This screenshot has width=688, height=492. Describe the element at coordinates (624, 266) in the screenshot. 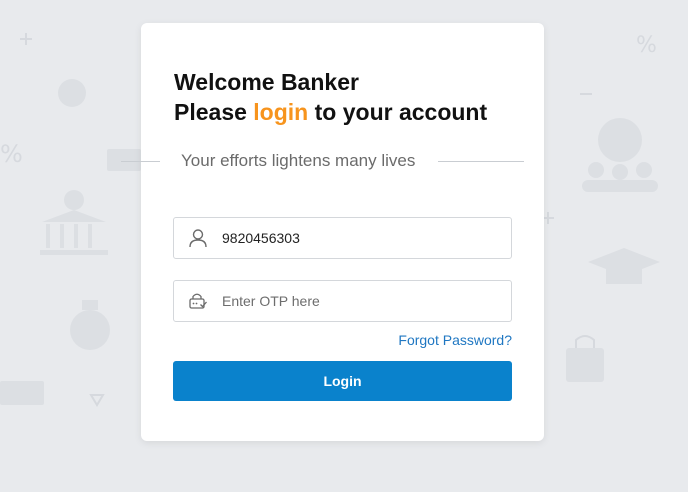

I see `graduation-cap-icon` at that location.